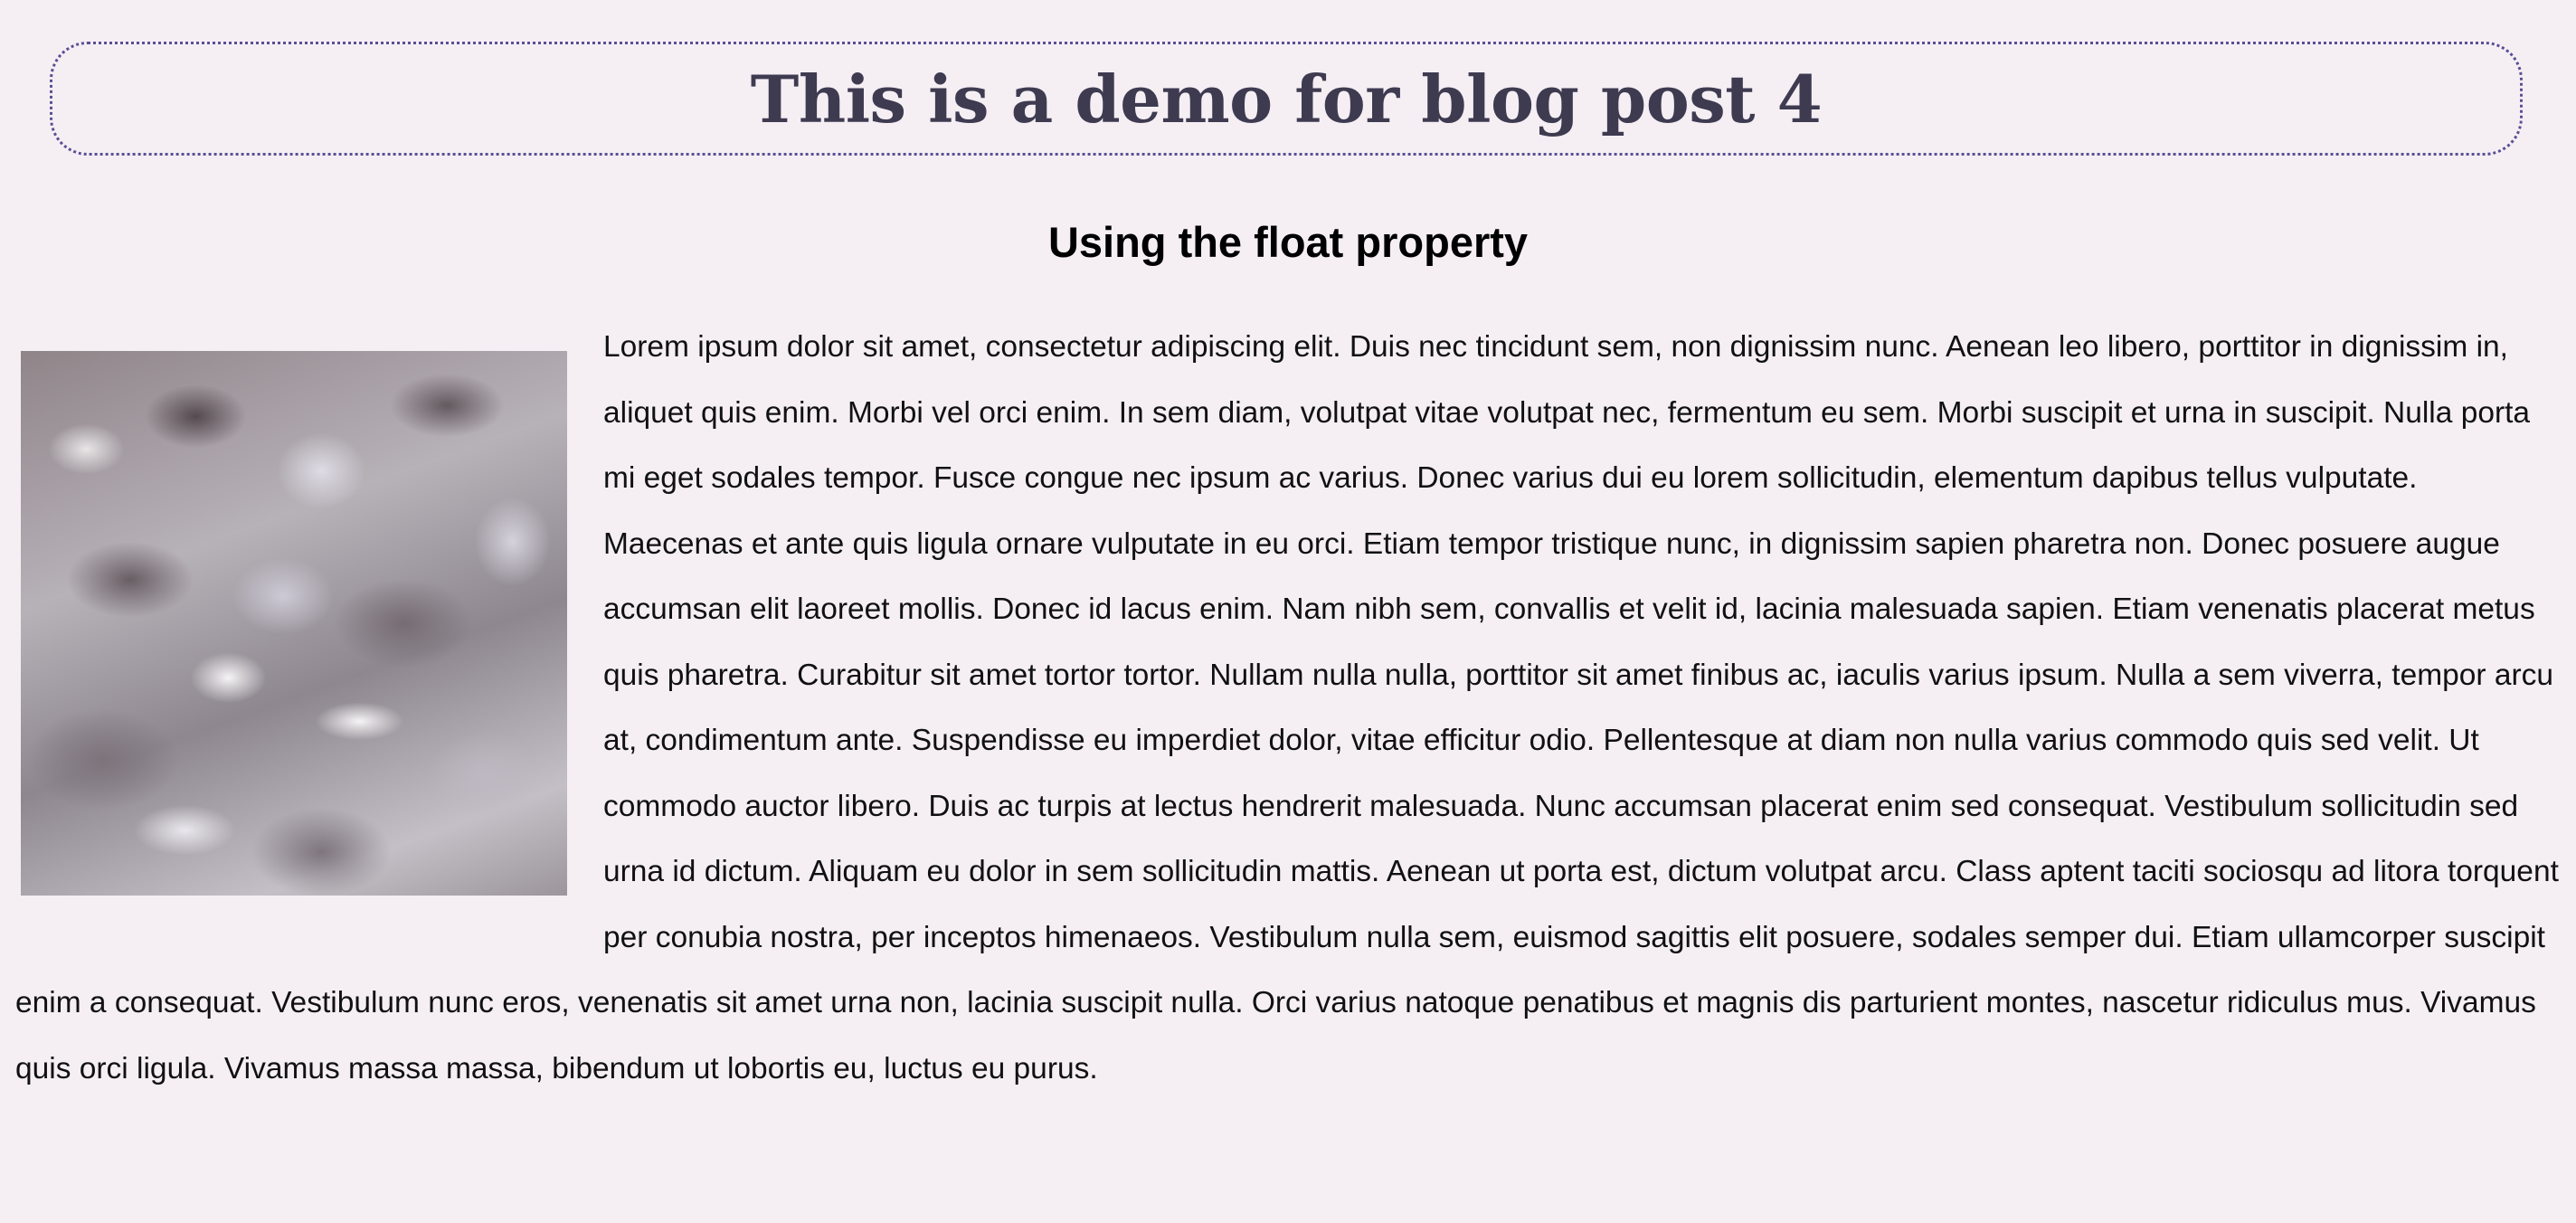 The height and width of the screenshot is (1223, 2576). I want to click on title-box: This is a demo for blog post 4, so click(1286, 99).